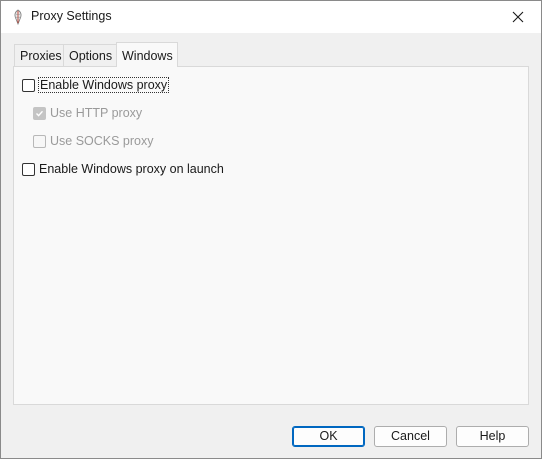 Image resolution: width=542 pixels, height=459 pixels. What do you see at coordinates (39, 55) in the screenshot?
I see `tab-proxies: Proxies` at bounding box center [39, 55].